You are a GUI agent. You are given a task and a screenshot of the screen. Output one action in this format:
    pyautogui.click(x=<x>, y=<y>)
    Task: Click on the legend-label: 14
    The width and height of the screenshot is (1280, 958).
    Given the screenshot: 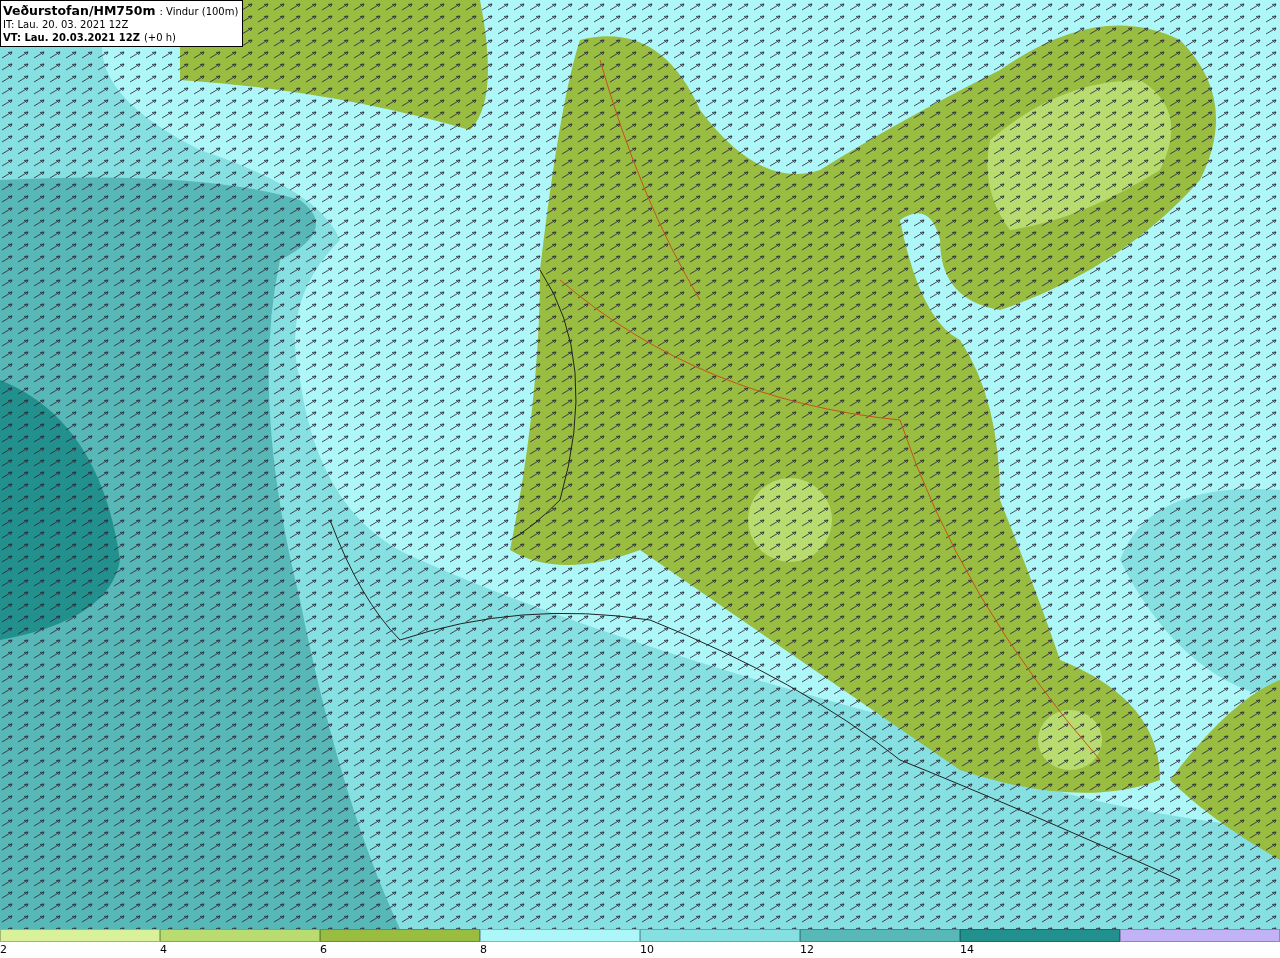 What is the action you would take?
    pyautogui.click(x=967, y=950)
    